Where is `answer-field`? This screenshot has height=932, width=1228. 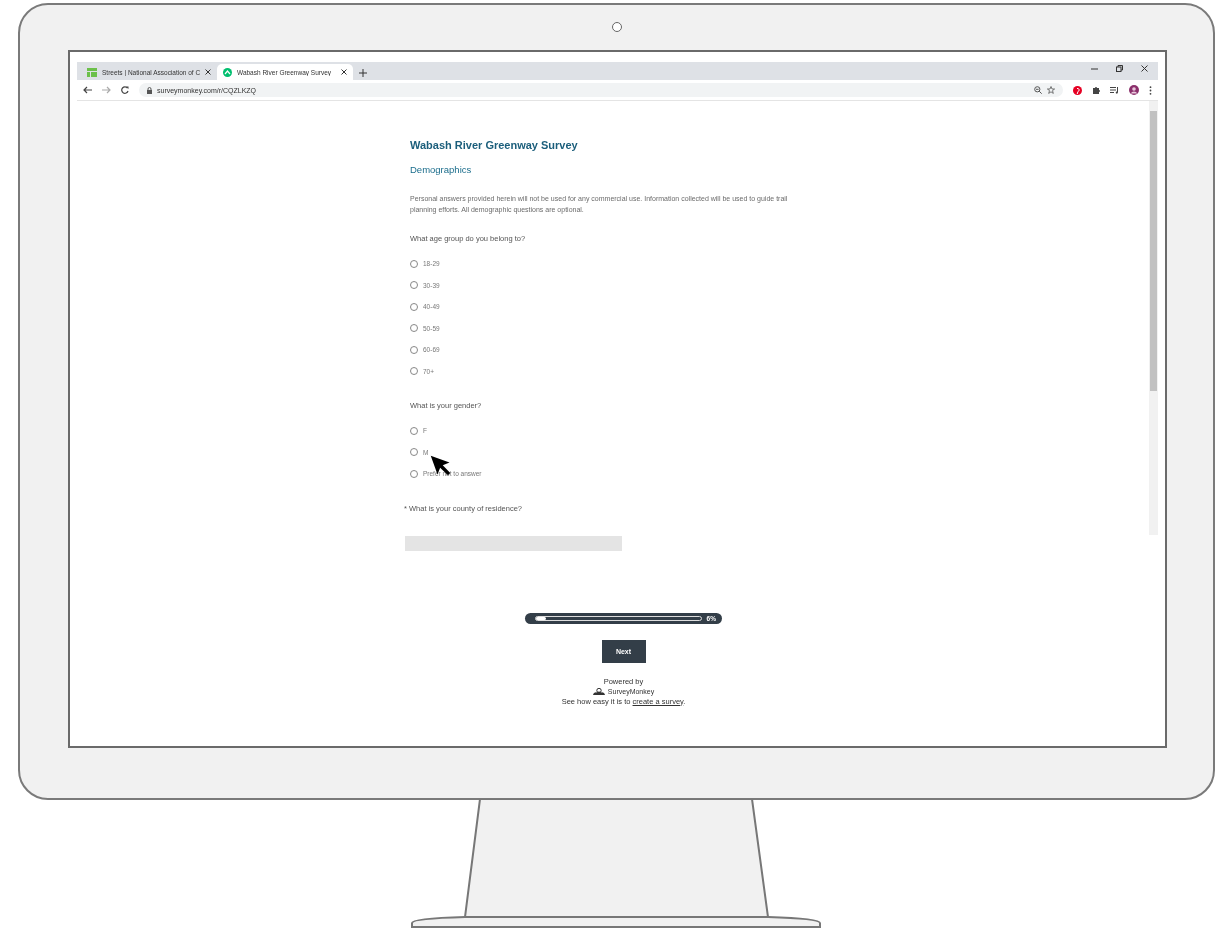 answer-field is located at coordinates (513, 543).